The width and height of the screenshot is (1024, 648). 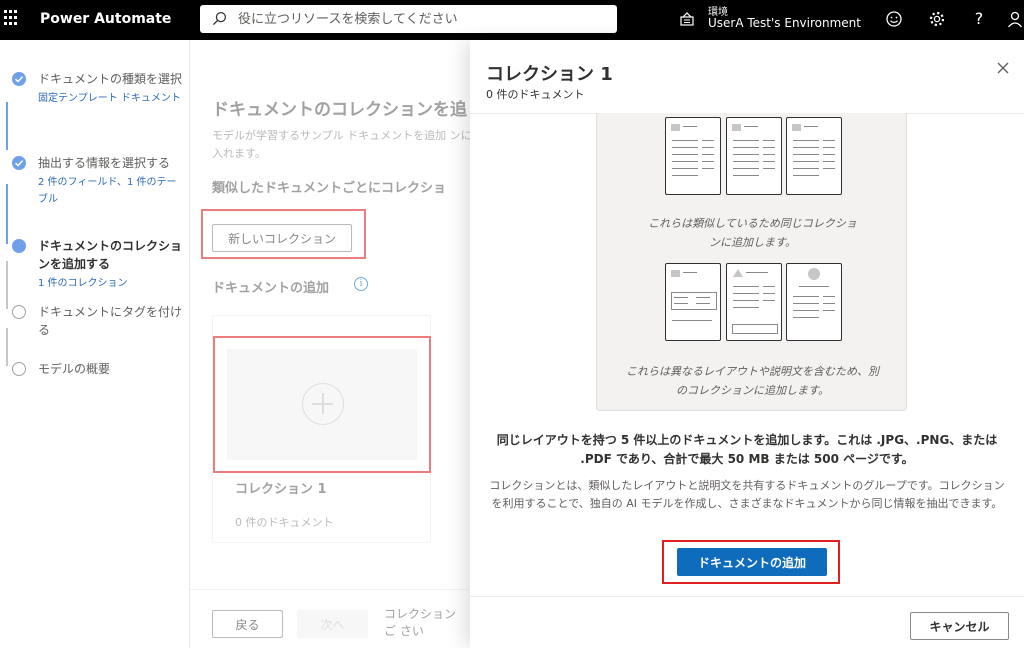 I want to click on panel-title: コレクション 1, so click(x=549, y=74).